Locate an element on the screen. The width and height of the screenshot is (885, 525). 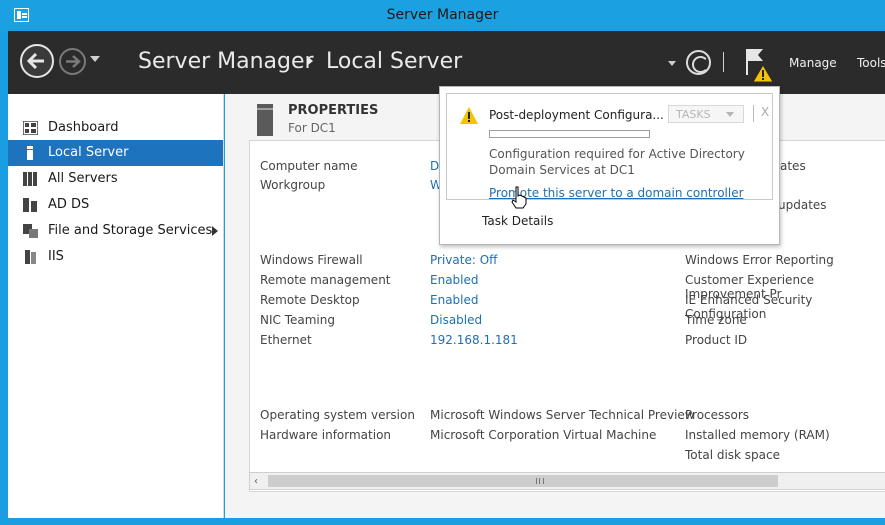
sidebar-item-iis: IIS is located at coordinates (115, 257).